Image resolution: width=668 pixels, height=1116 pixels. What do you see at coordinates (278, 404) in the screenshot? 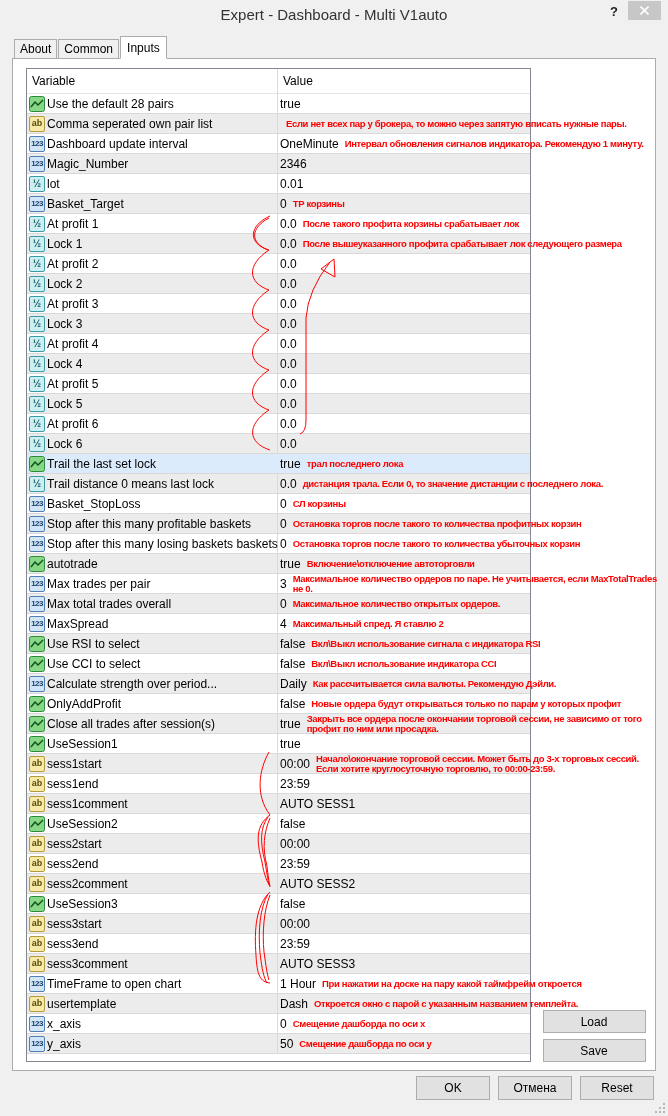
I see `table-row: ½ Lock 5 0.0` at bounding box center [278, 404].